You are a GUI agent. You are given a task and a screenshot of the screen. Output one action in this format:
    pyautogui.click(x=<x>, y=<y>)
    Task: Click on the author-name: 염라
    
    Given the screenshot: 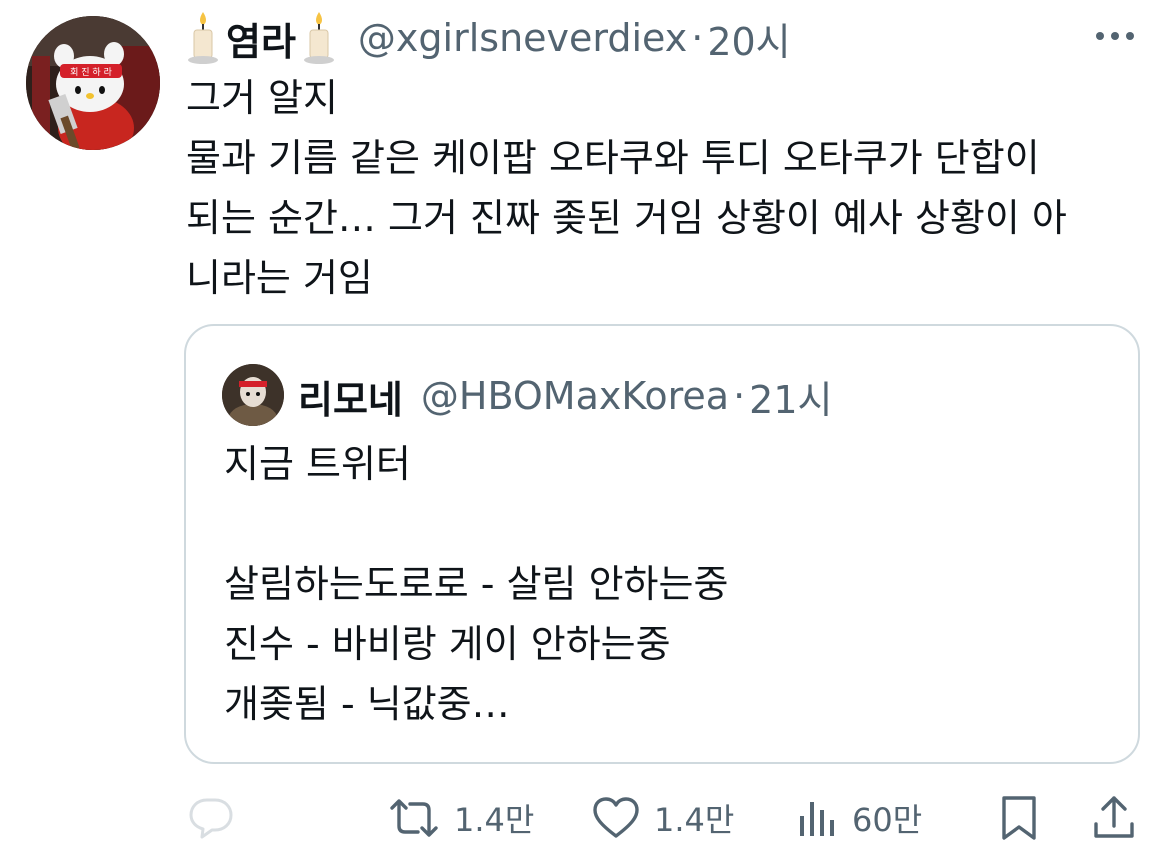 What is the action you would take?
    pyautogui.click(x=261, y=38)
    